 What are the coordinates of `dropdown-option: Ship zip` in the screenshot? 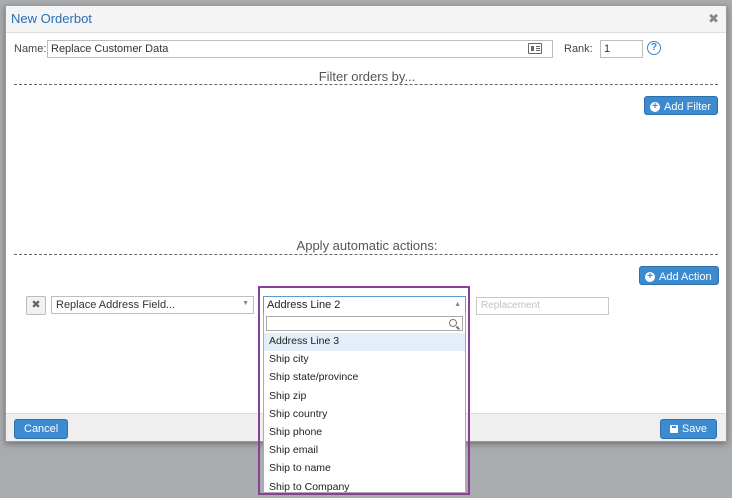 It's located at (364, 397).